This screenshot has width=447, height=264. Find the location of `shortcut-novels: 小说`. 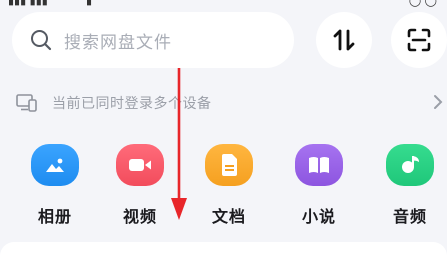

shortcut-novels: 小说 is located at coordinates (319, 185).